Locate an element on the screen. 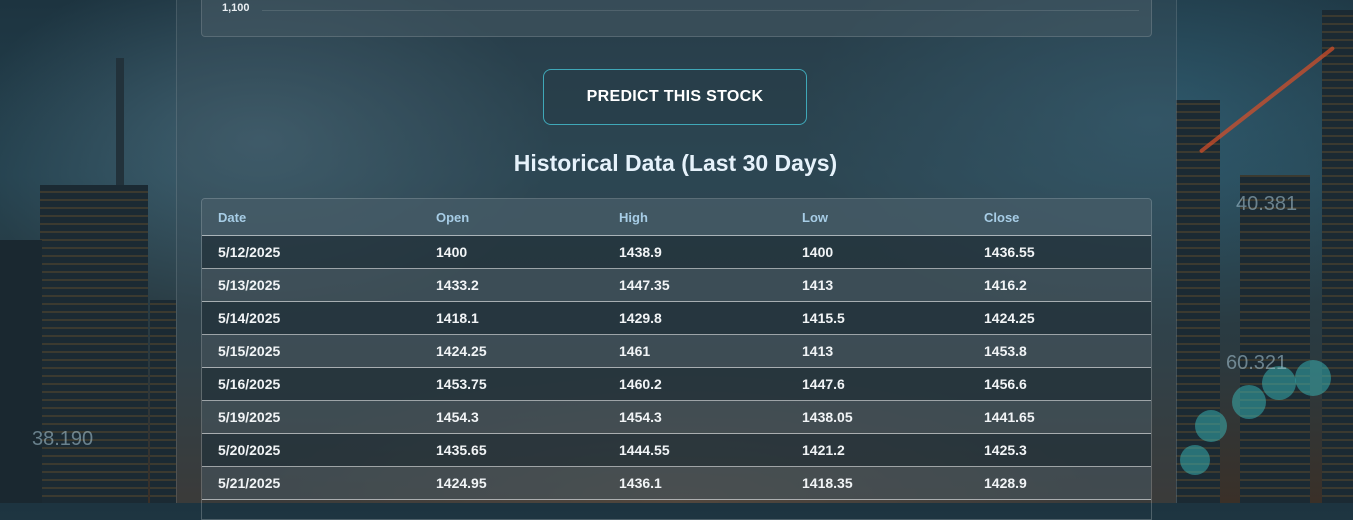  column-header-low: Low is located at coordinates (877, 217).